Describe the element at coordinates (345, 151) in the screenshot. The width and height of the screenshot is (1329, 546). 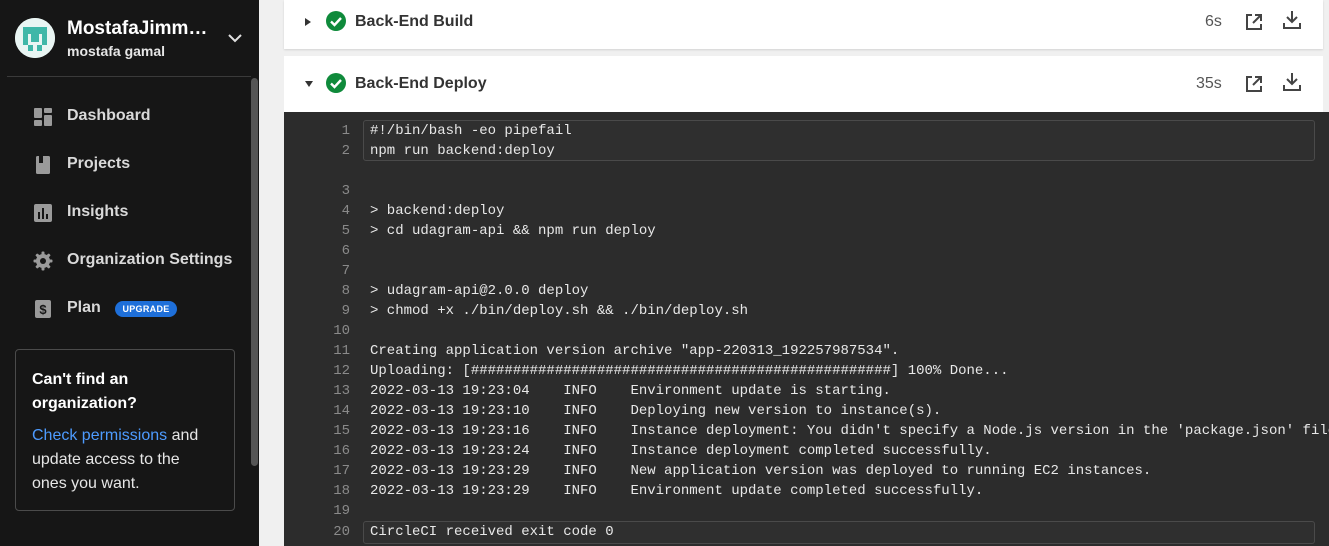
I see `line-number: 2` at that location.